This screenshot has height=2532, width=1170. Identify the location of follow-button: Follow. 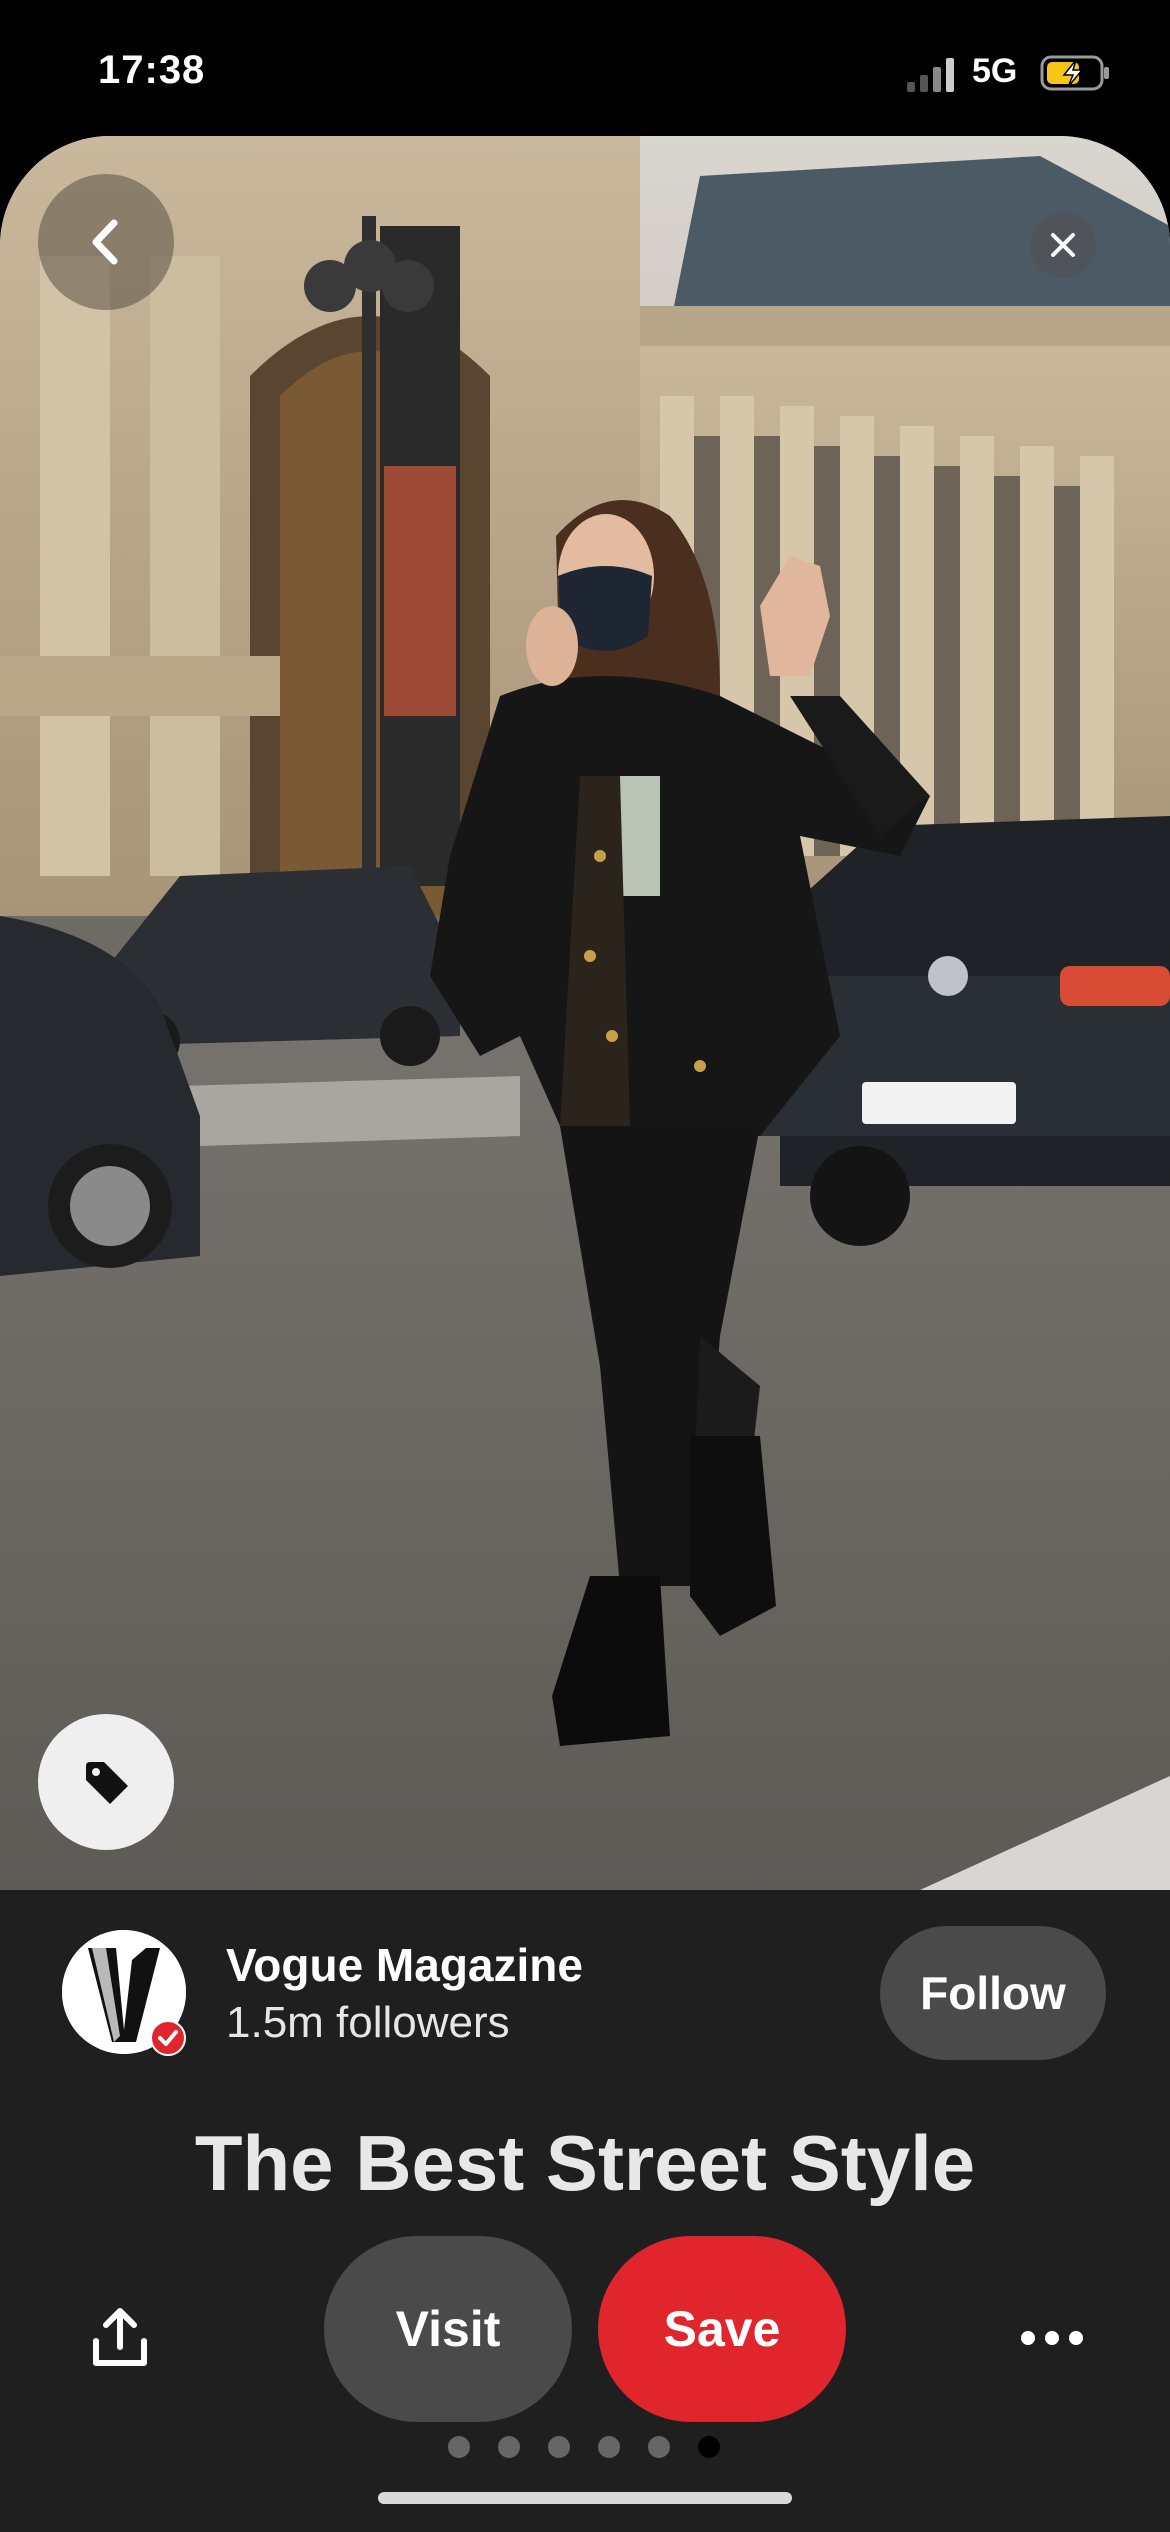
(993, 1993).